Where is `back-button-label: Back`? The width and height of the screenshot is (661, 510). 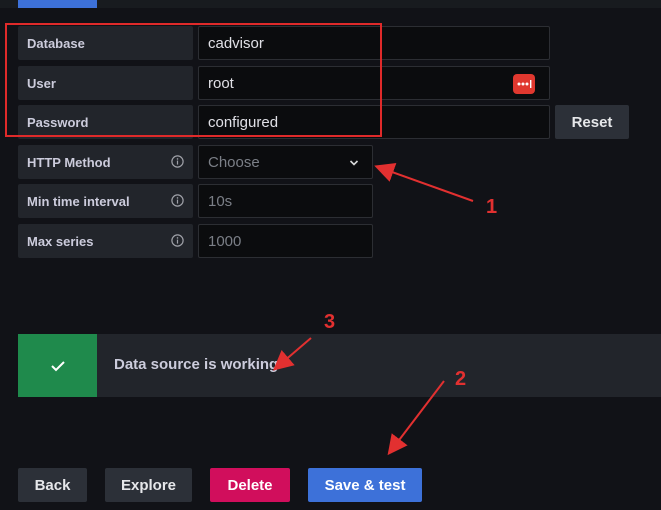 back-button-label: Back is located at coordinates (52, 485).